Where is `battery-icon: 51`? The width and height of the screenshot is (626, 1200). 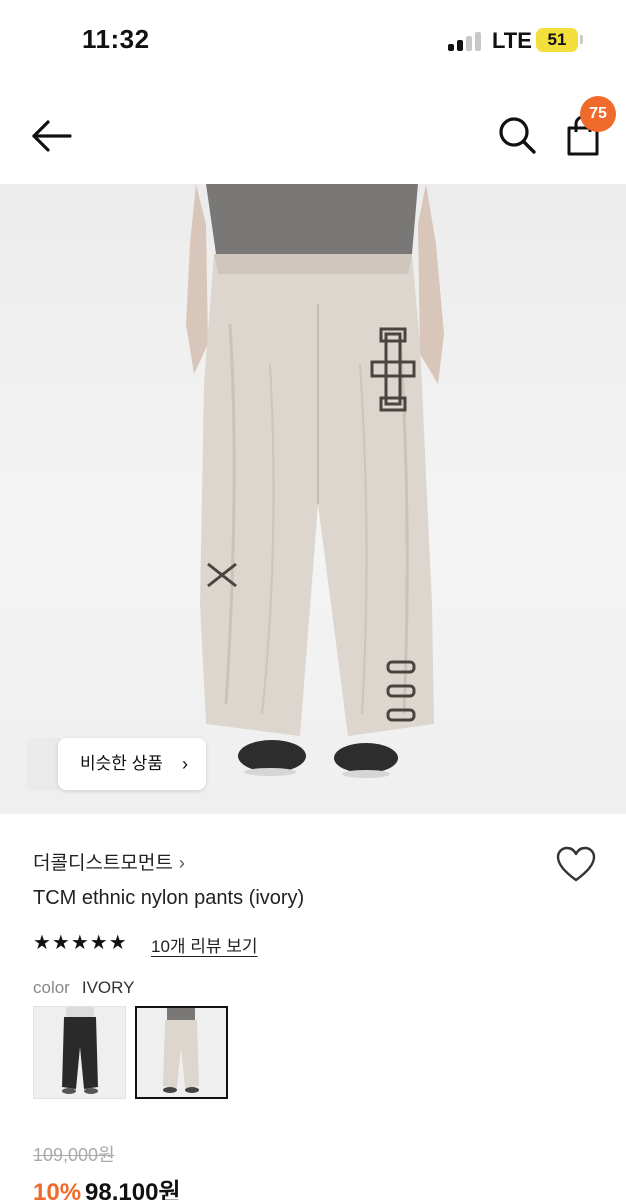 battery-icon: 51 is located at coordinates (557, 40).